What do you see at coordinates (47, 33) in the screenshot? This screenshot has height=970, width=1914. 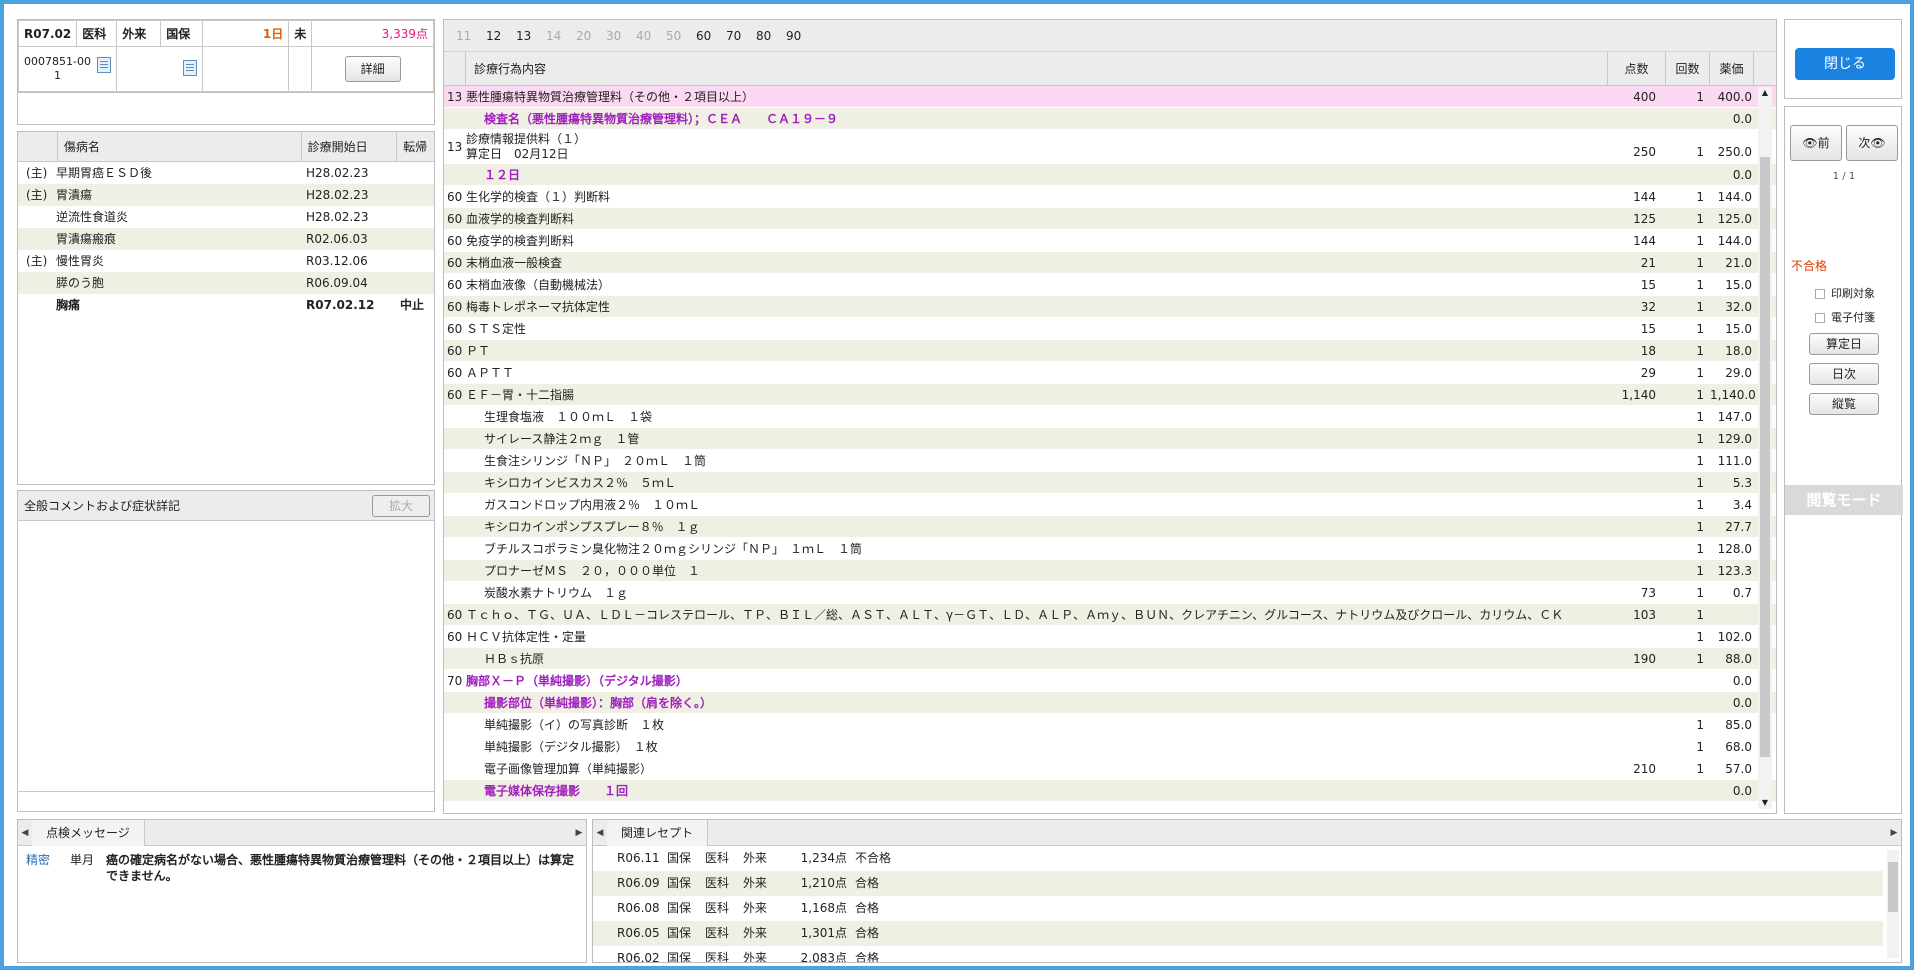 I see `receipt-date: R07.02` at bounding box center [47, 33].